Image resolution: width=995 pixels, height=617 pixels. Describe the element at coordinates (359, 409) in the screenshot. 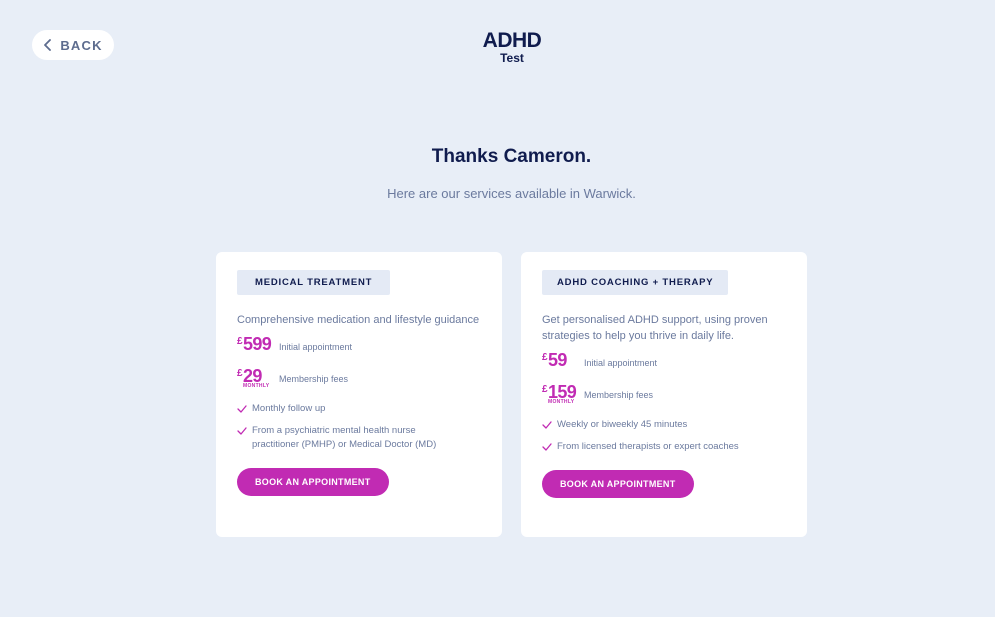

I see `feature-item: Monthly follow up` at that location.